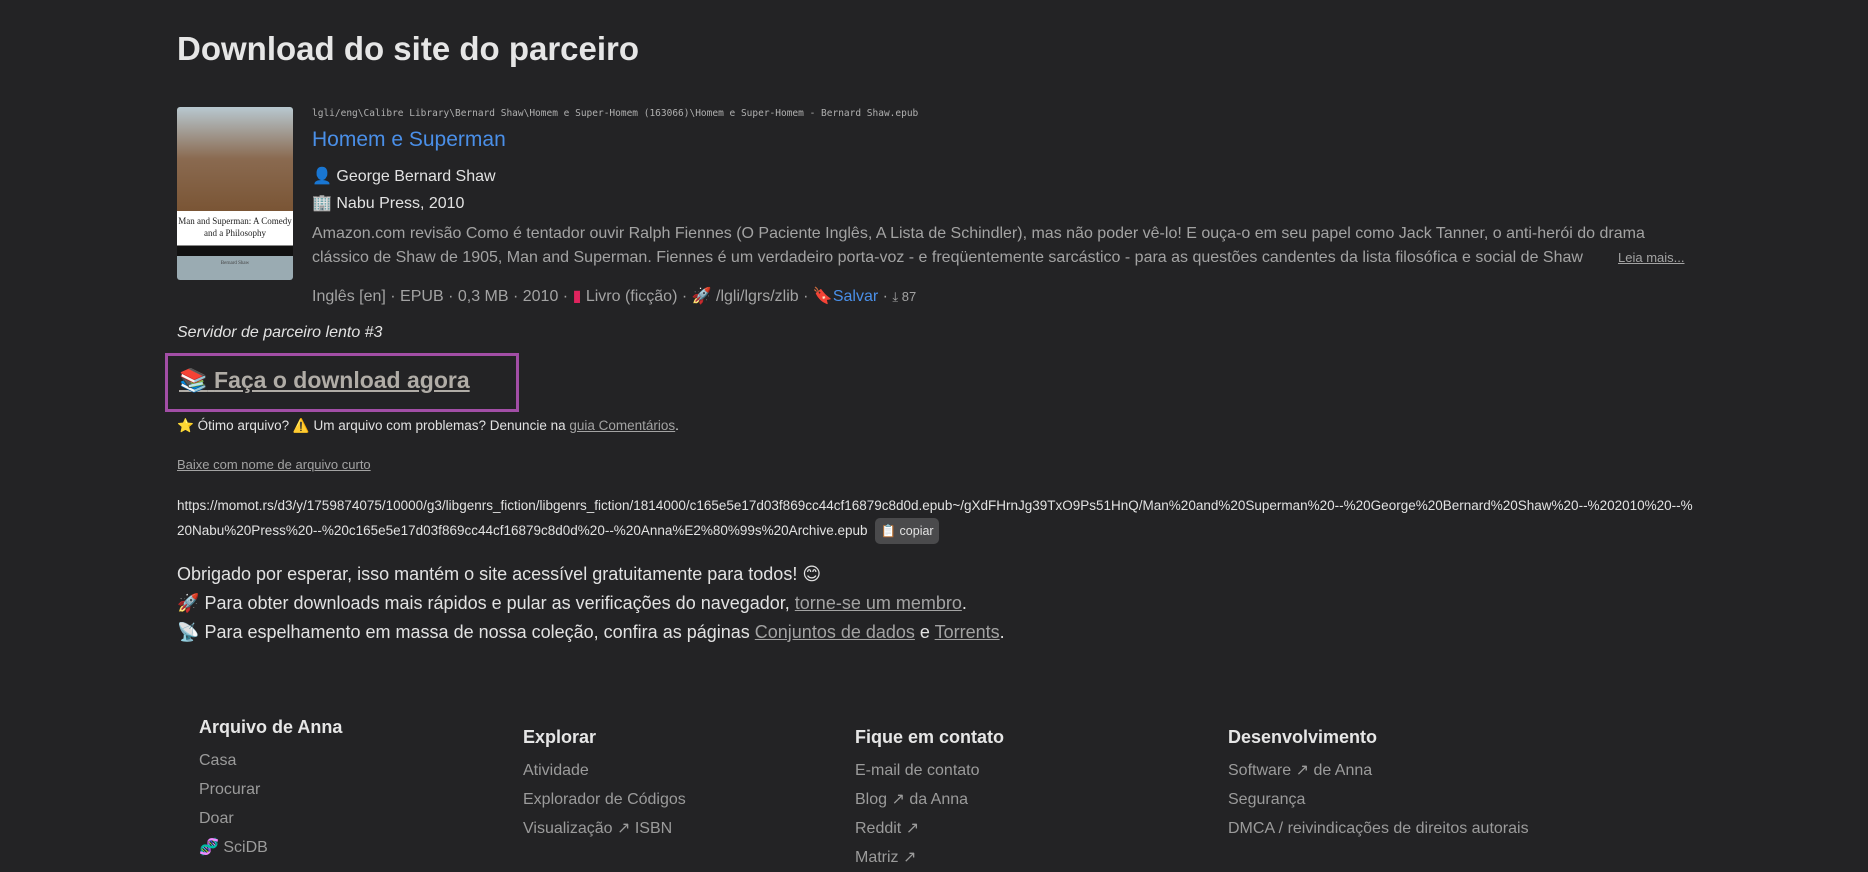 This screenshot has height=872, width=1868. Describe the element at coordinates (422, 296) in the screenshot. I see `format: EPUB` at that location.